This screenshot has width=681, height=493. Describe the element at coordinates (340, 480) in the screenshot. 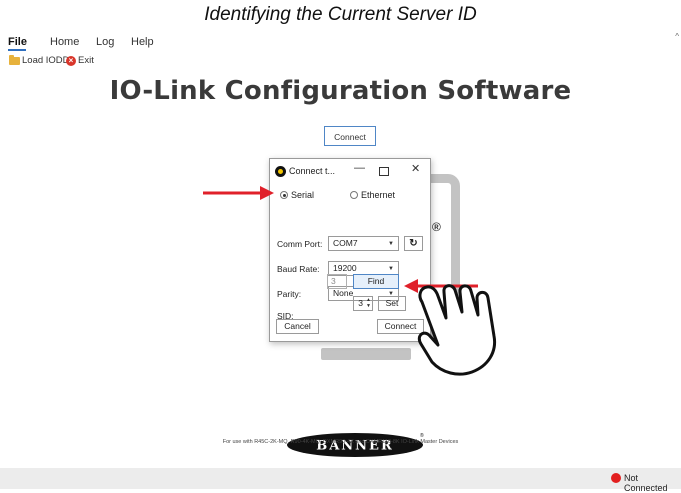

I see `status-bar: Not Connected` at that location.